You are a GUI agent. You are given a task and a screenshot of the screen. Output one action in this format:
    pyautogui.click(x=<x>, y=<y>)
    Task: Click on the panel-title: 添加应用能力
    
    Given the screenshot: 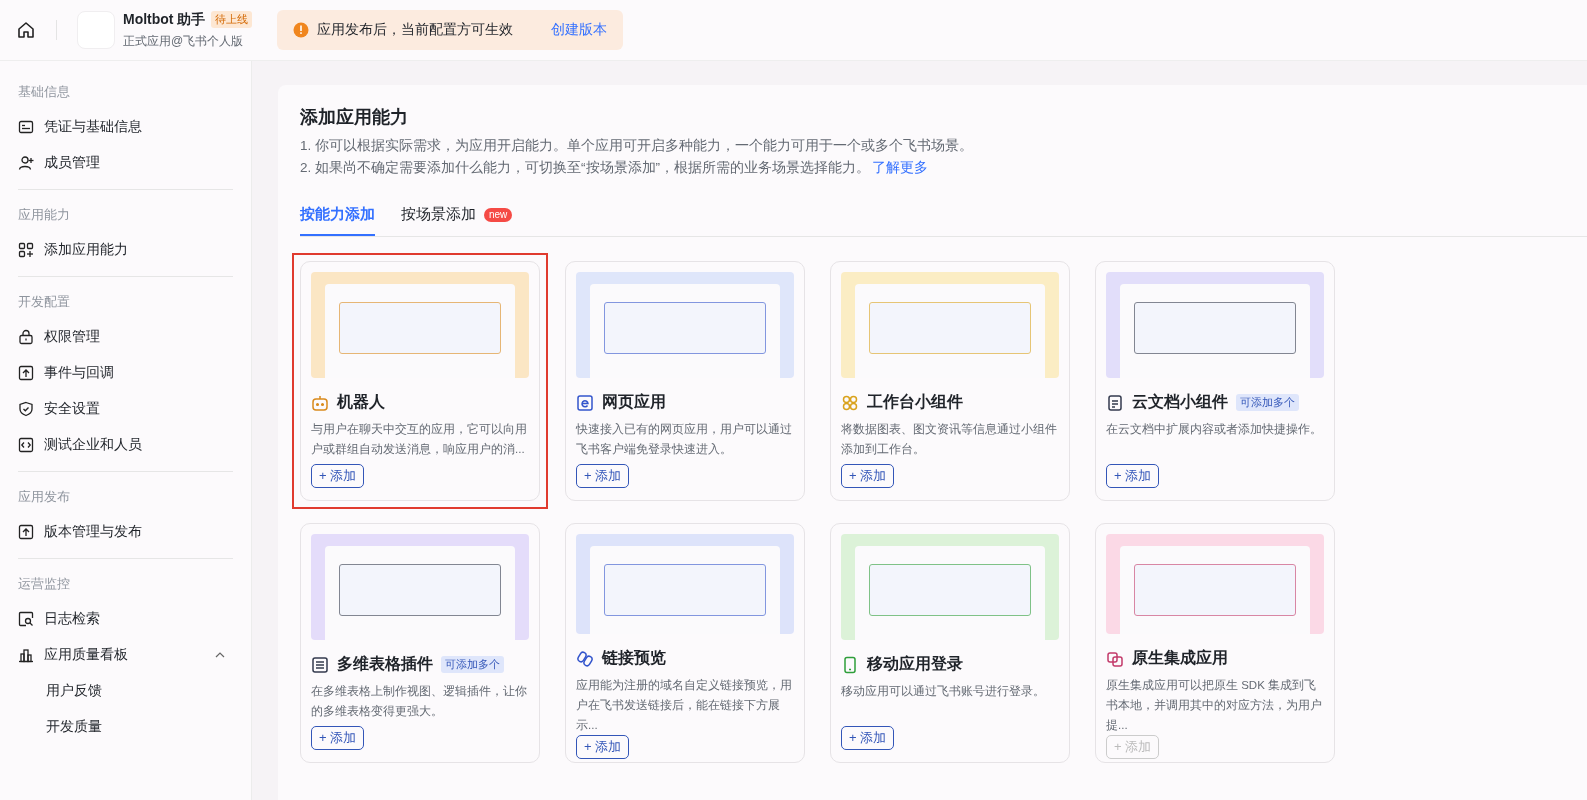 What is the action you would take?
    pyautogui.click(x=354, y=117)
    